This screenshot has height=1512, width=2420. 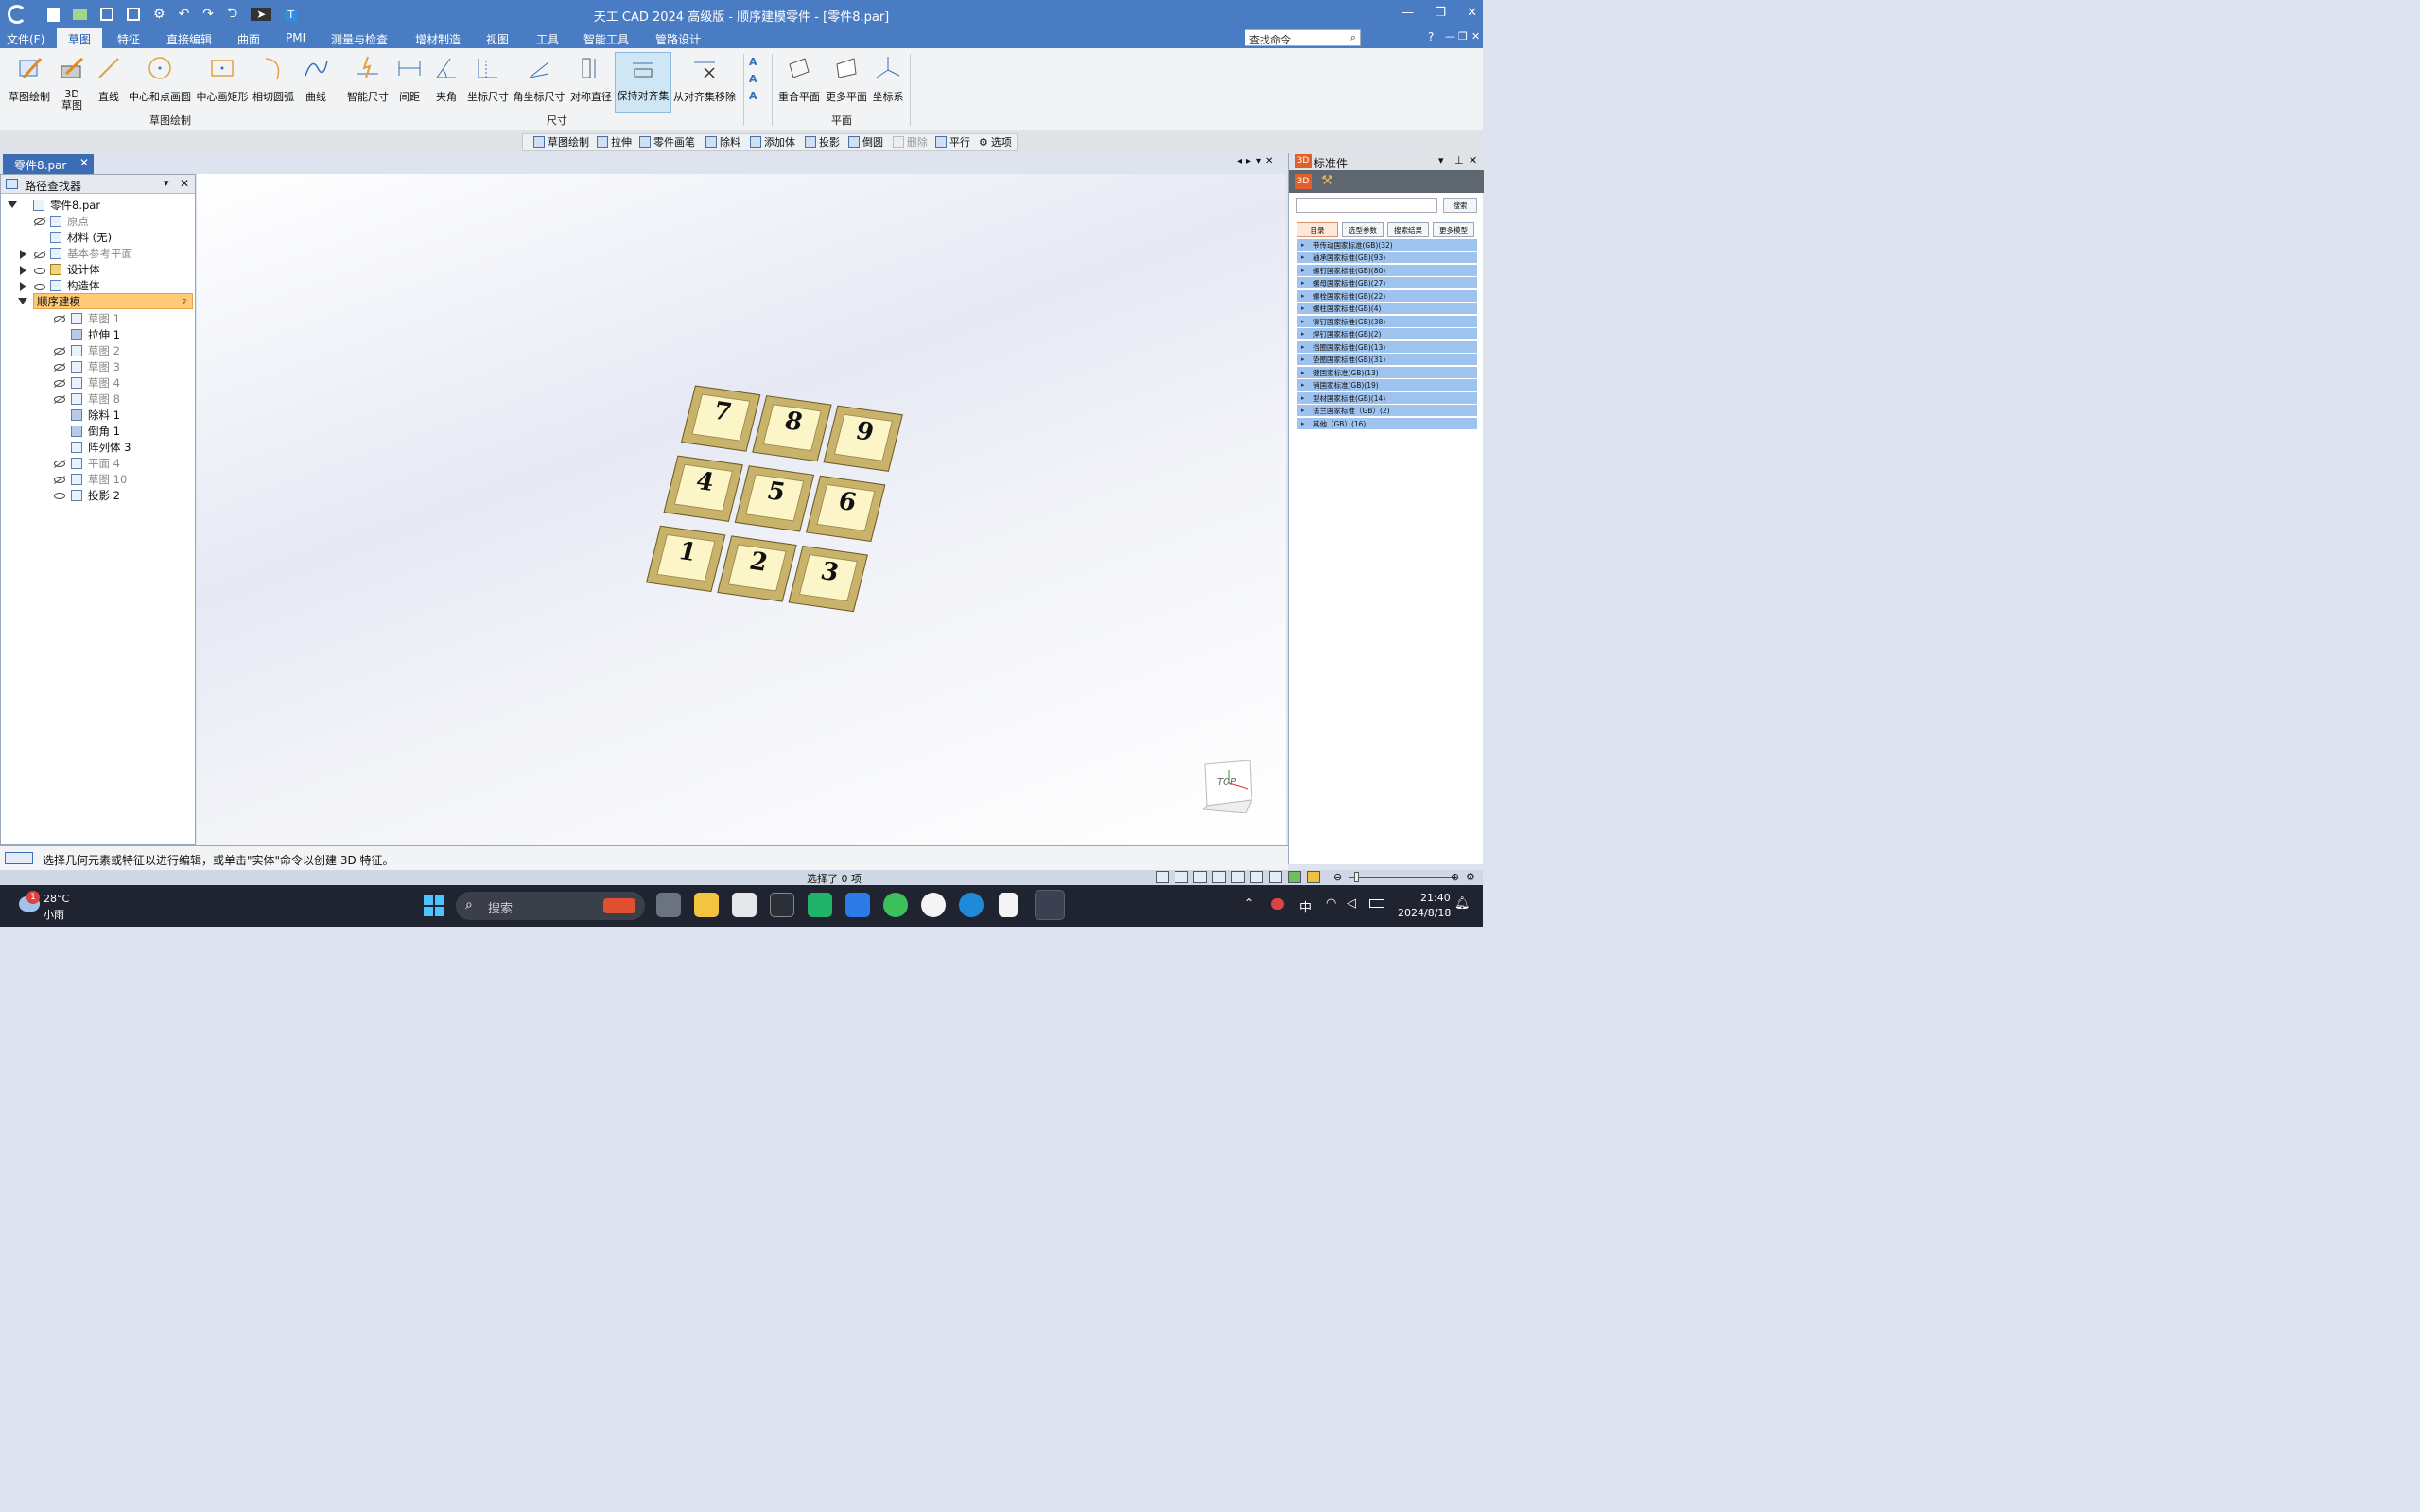 What do you see at coordinates (96, 318) in the screenshot?
I see `tree-item-sketch-1: 草图 1` at bounding box center [96, 318].